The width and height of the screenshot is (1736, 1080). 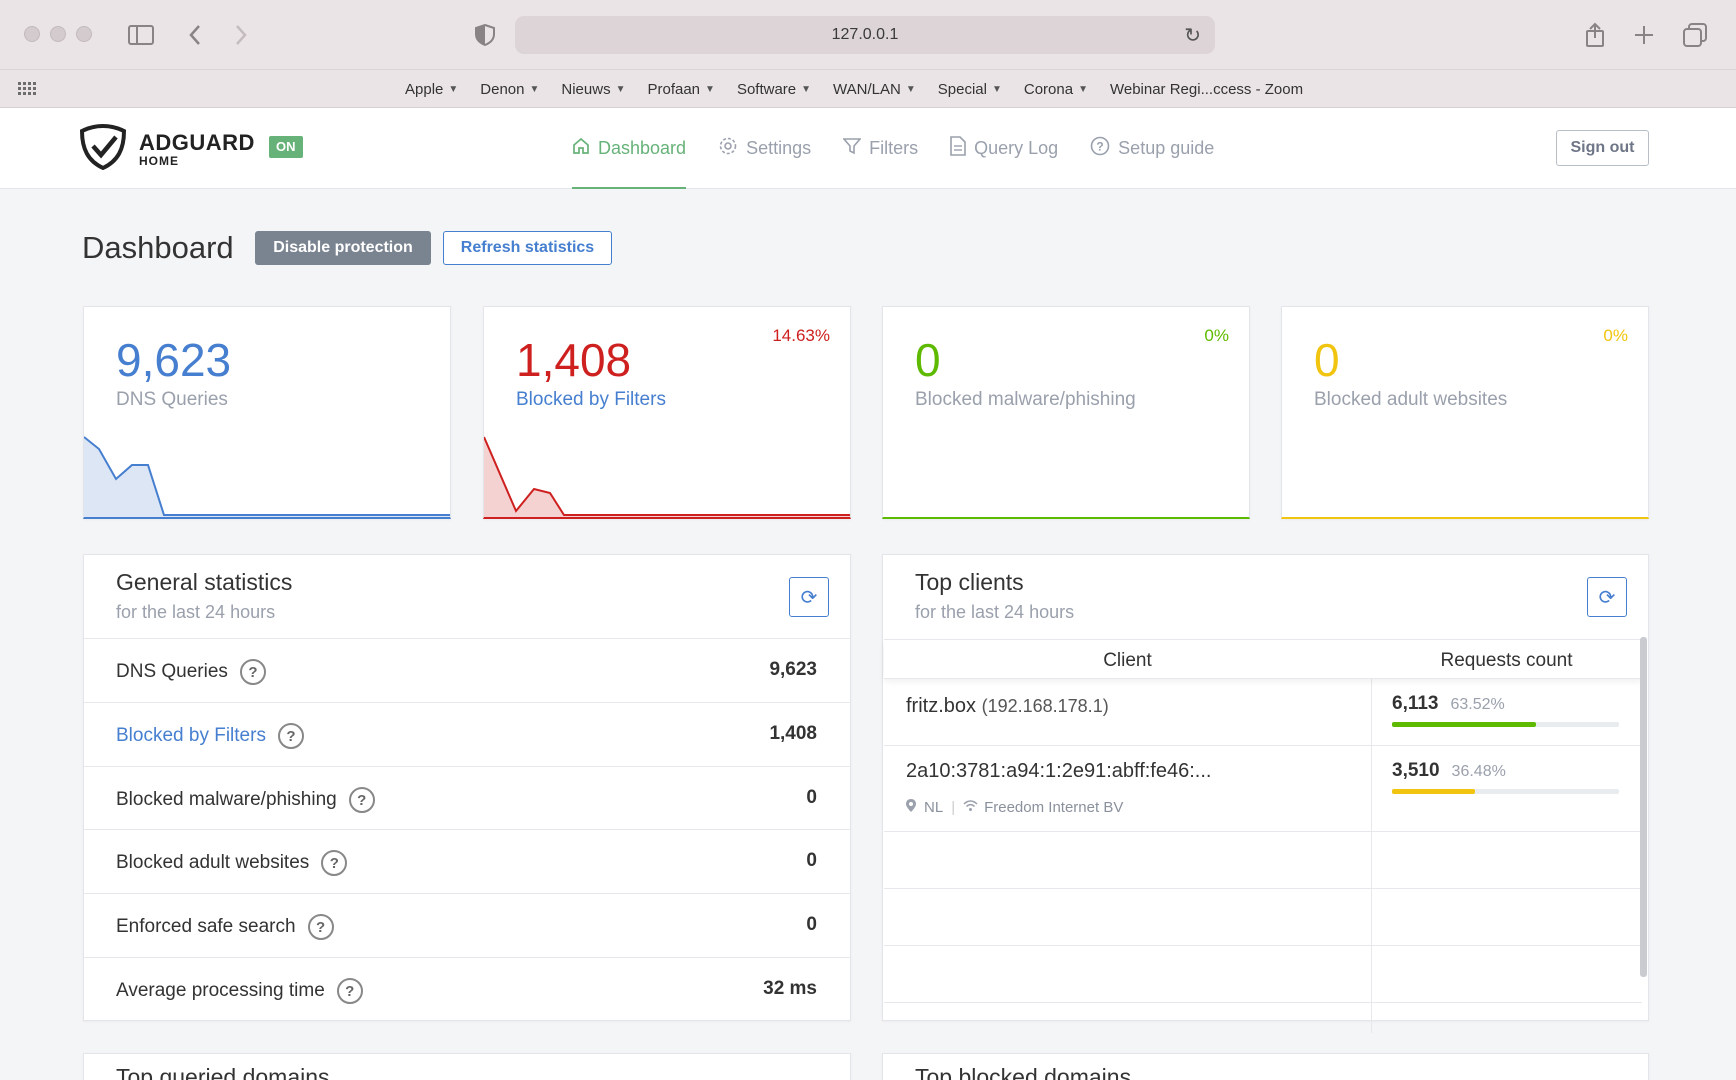 I want to click on tab-overview-icon, so click(x=1695, y=35).